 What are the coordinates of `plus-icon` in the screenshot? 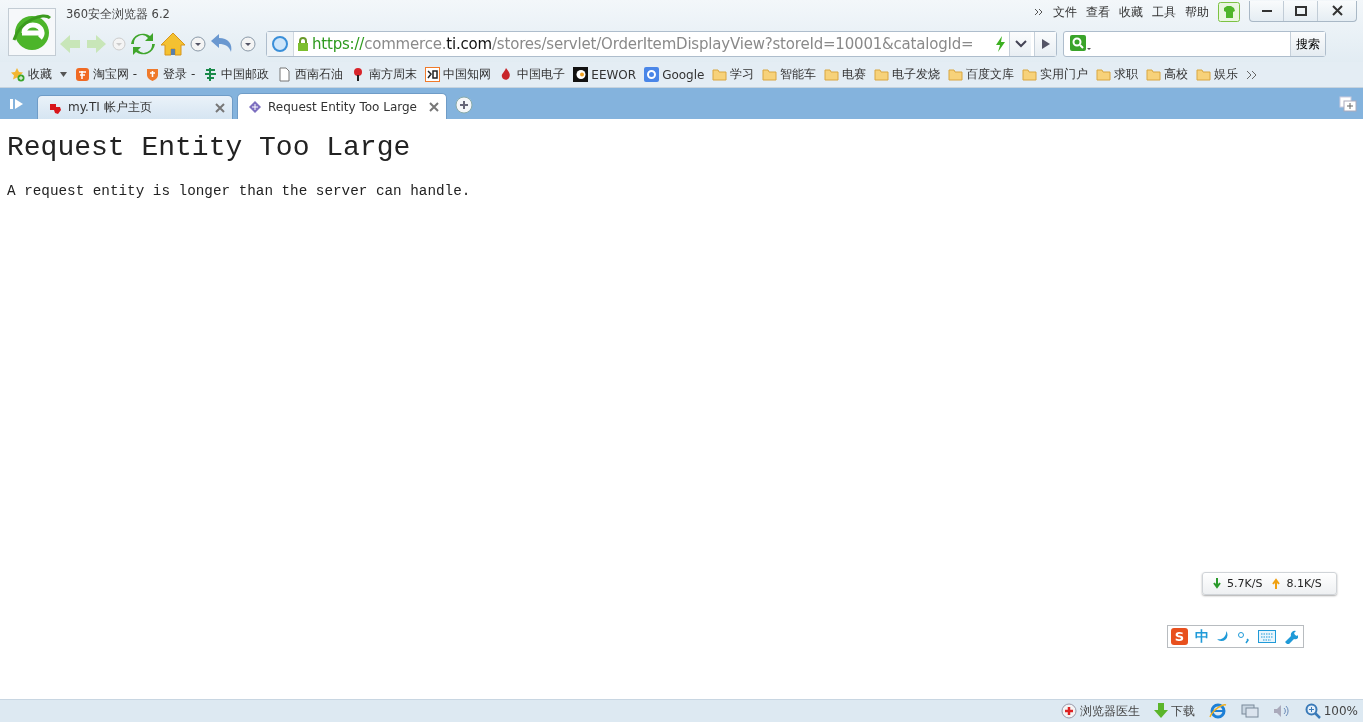 It's located at (1068, 711).